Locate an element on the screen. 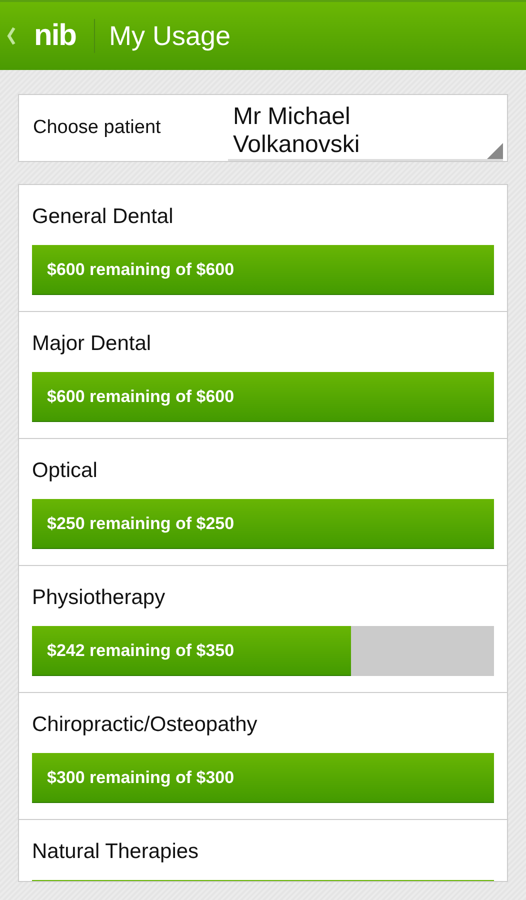 This screenshot has height=900, width=526. benefit-name: Physiotherapy is located at coordinates (99, 598).